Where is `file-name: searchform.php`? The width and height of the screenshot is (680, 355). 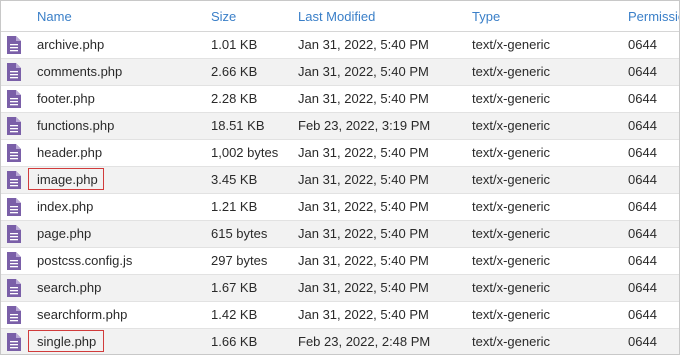
file-name: searchform.php is located at coordinates (82, 315).